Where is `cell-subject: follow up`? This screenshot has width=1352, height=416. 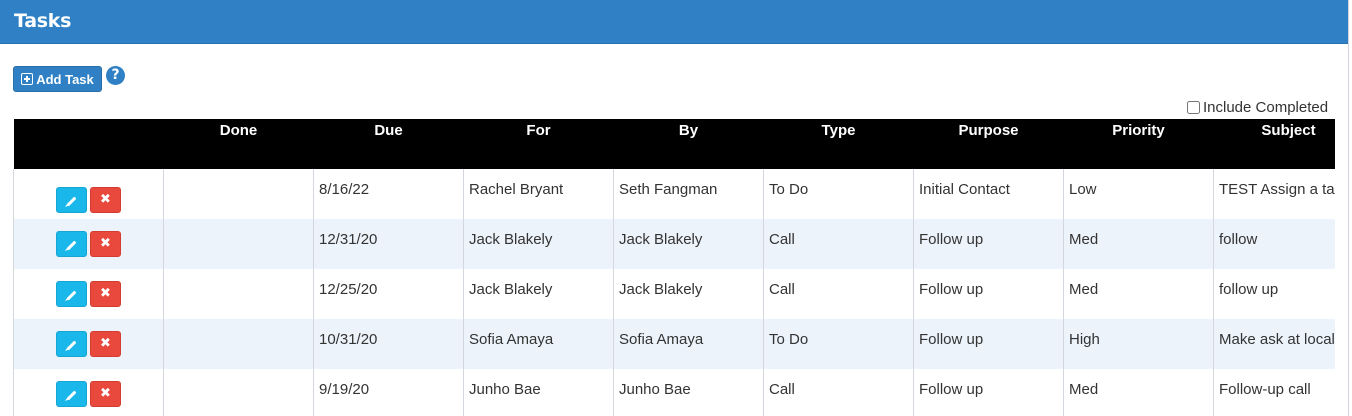 cell-subject: follow up is located at coordinates (1274, 294).